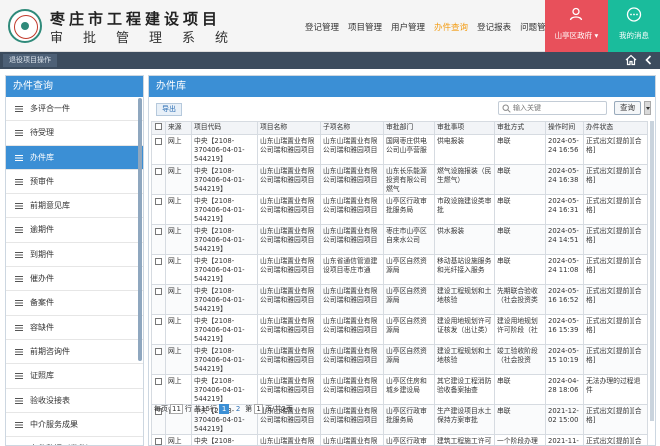  Describe the element at coordinates (74, 157) in the screenshot. I see `sidebar-item: 办件库` at that location.